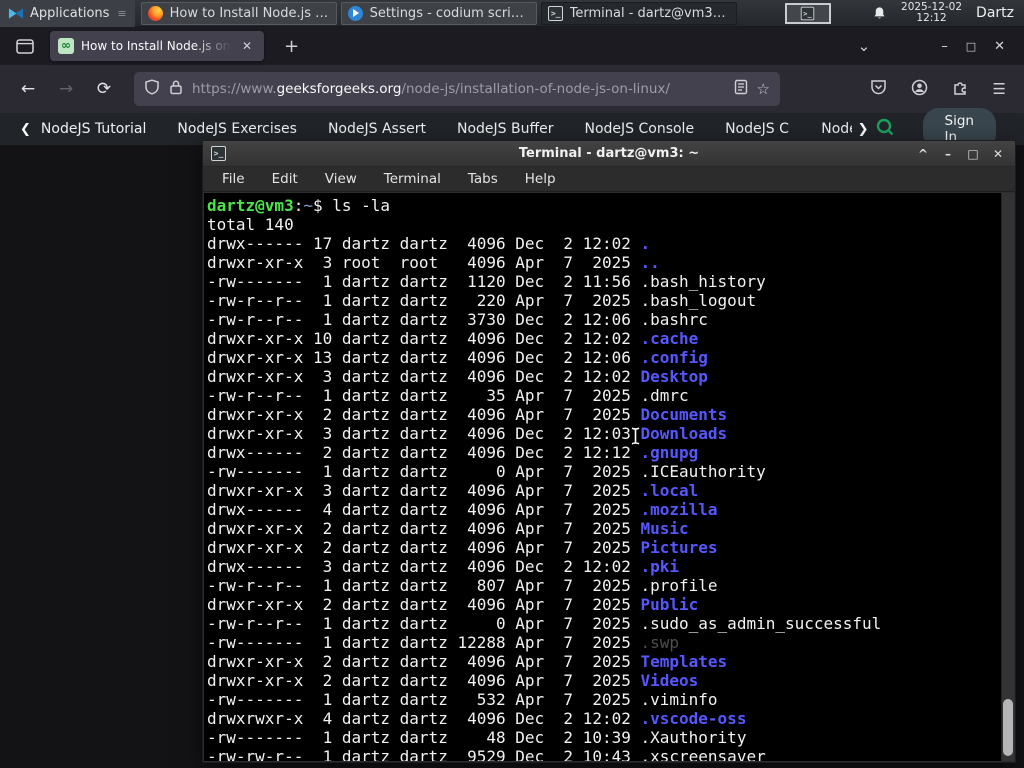 Image resolution: width=1024 pixels, height=768 pixels. Describe the element at coordinates (836, 129) in the screenshot. I see `nav-link-truncated: Node` at that location.